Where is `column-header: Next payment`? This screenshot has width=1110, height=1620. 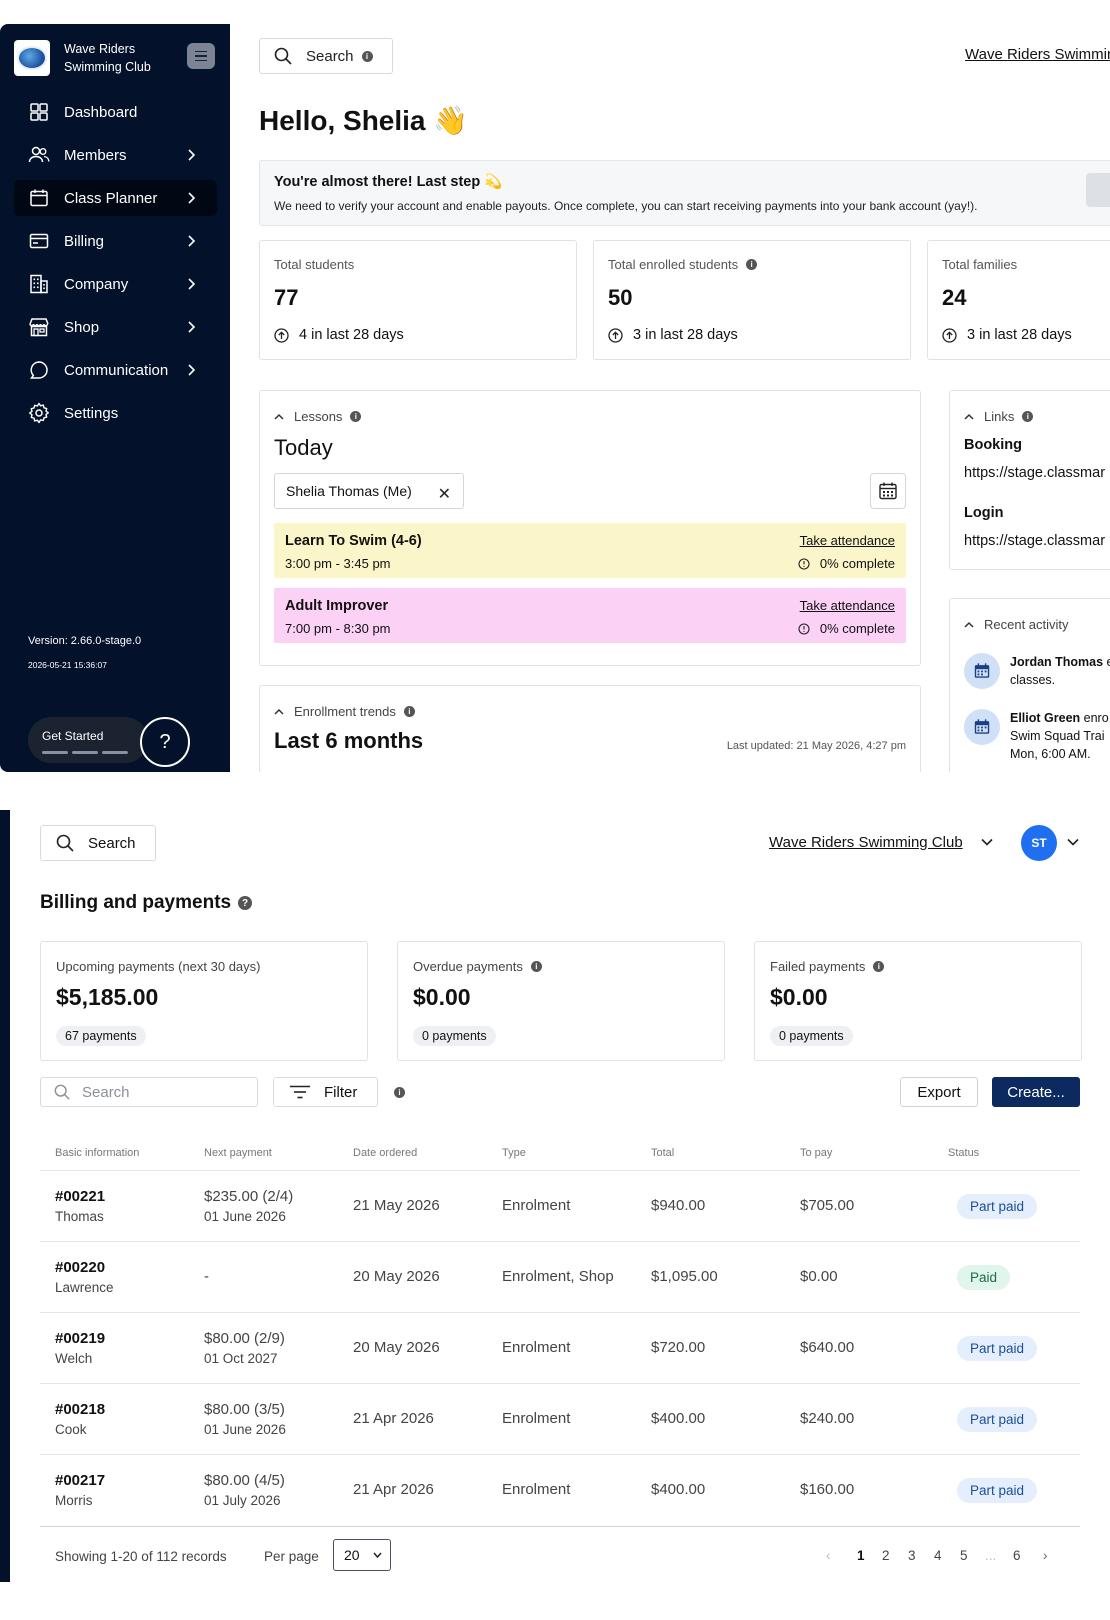
column-header: Next payment is located at coordinates (238, 1153).